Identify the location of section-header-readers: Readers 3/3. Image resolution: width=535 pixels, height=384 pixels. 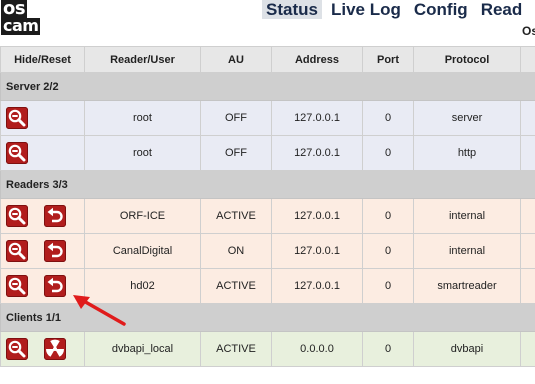
(267, 184).